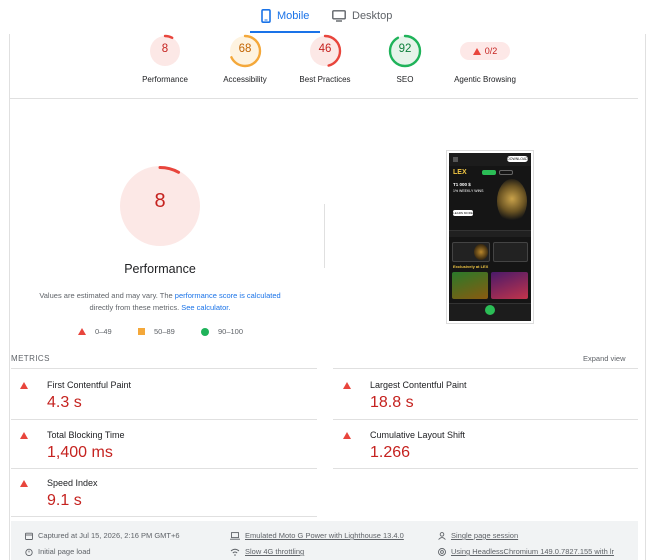 The height and width of the screenshot is (560, 652). I want to click on metric-value: 9.1 s, so click(64, 500).